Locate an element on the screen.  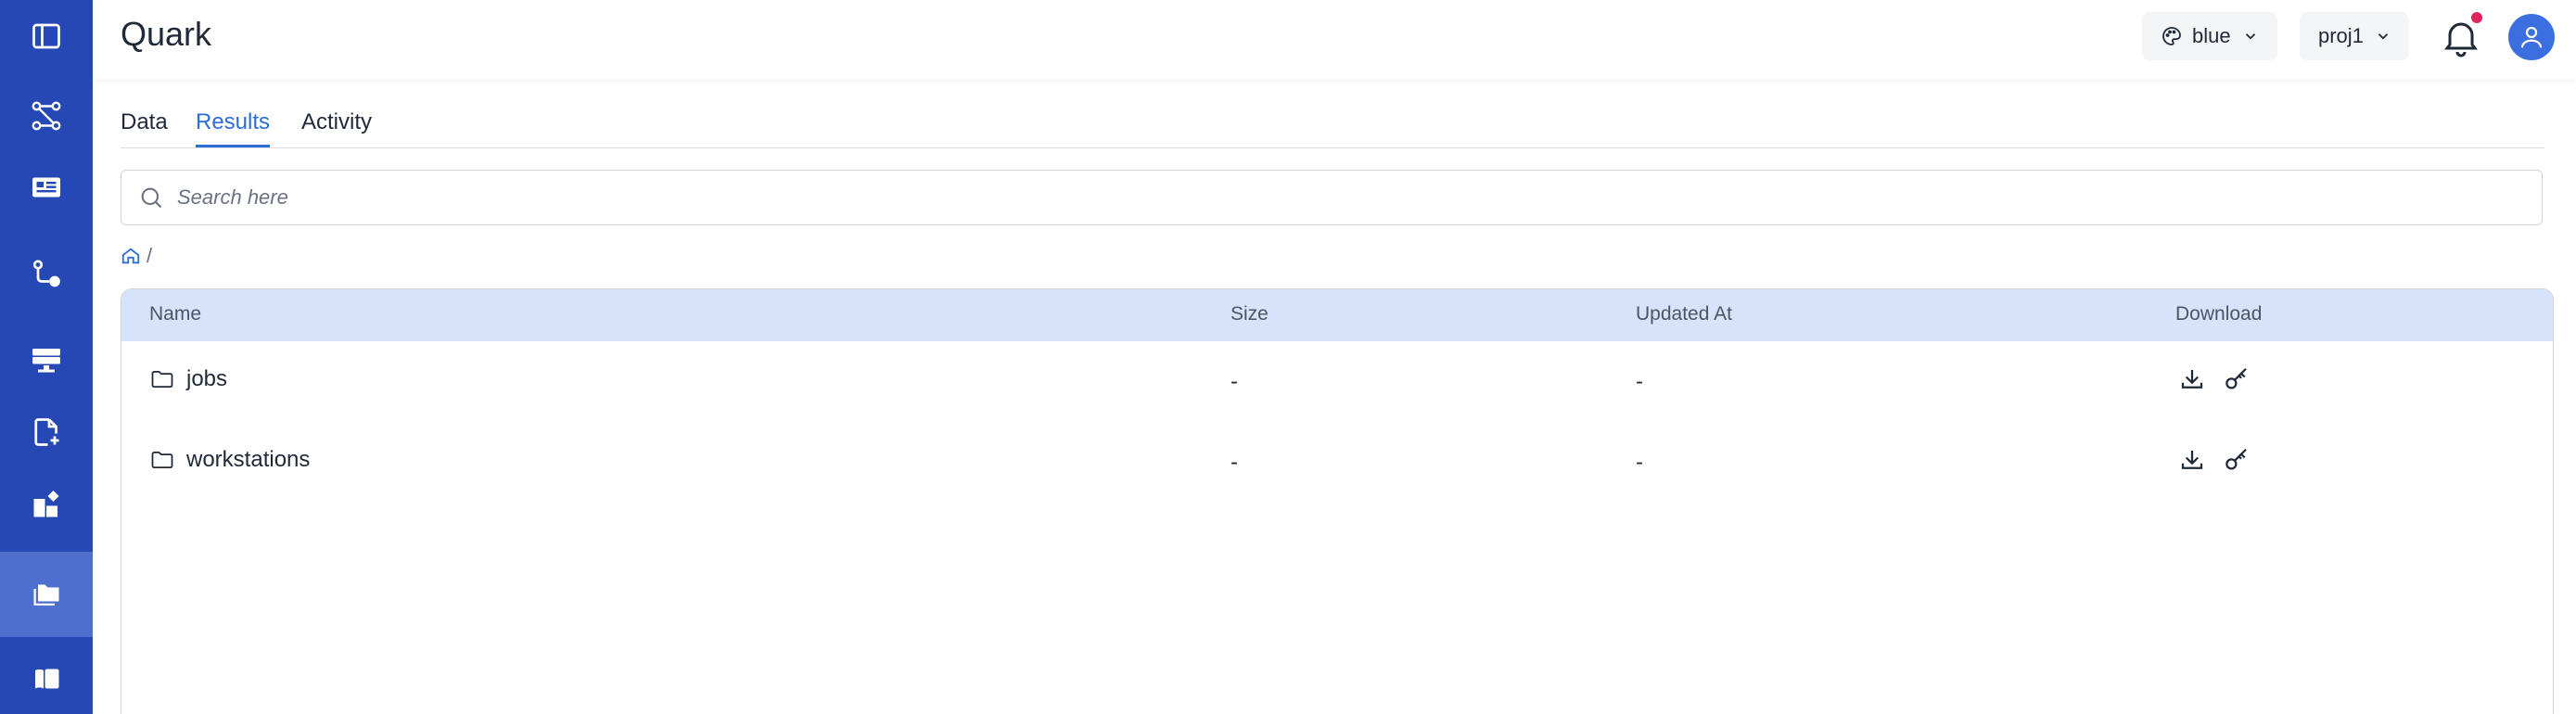
tab-bar: Data Results Activity is located at coordinates (1332, 128).